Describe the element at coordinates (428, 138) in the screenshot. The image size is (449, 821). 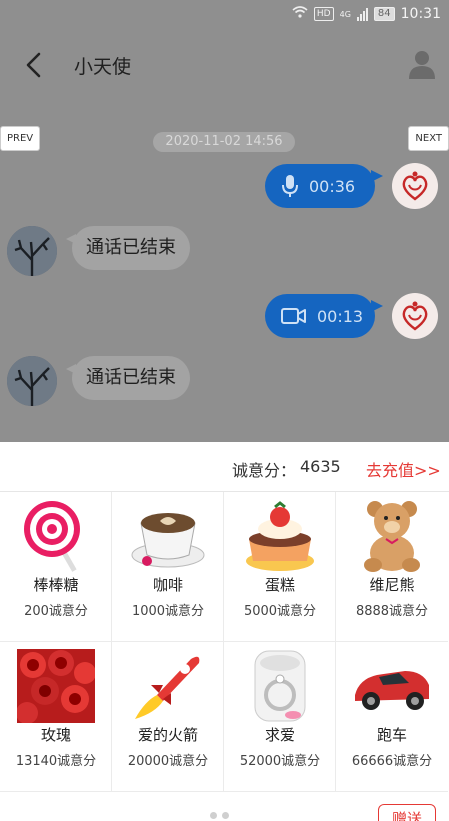
I see `next-button: NEXT` at that location.